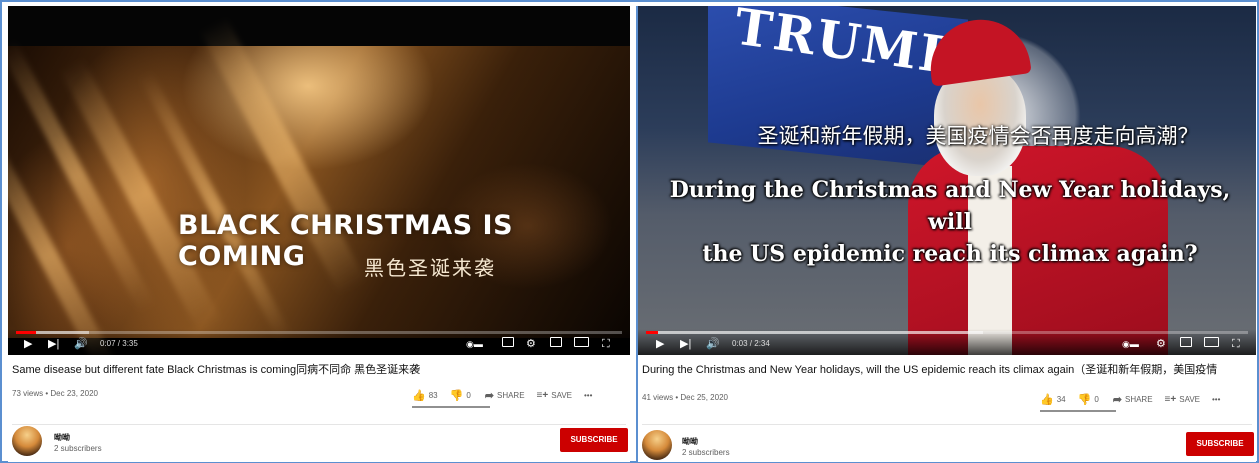 Image resolution: width=1259 pixels, height=463 pixels. I want to click on action-bar: 👍 83 👎 0 ➦ SHARE ≡+ SAVE •••, so click(502, 395).